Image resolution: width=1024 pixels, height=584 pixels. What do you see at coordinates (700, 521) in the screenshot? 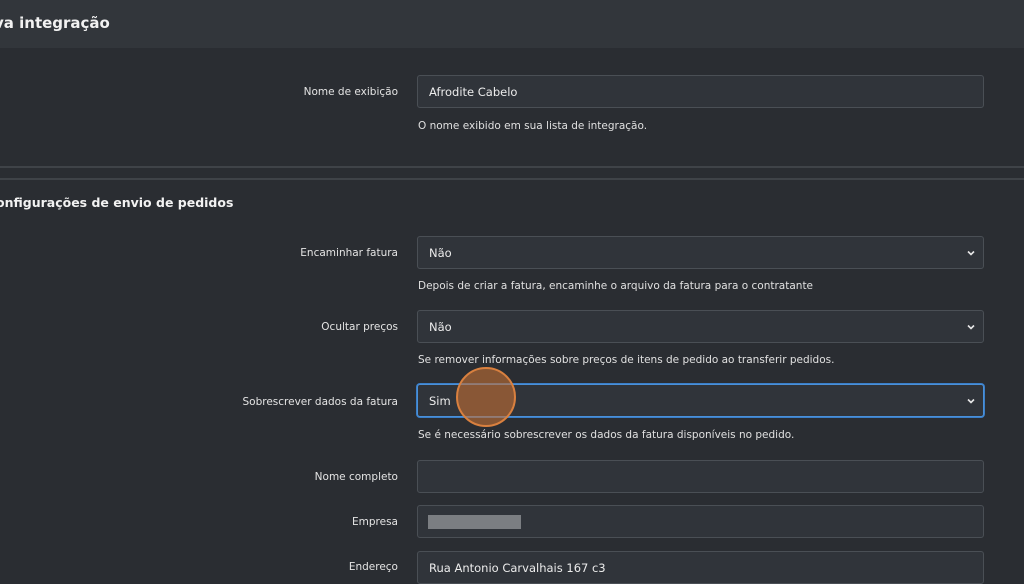
I see `company-input` at bounding box center [700, 521].